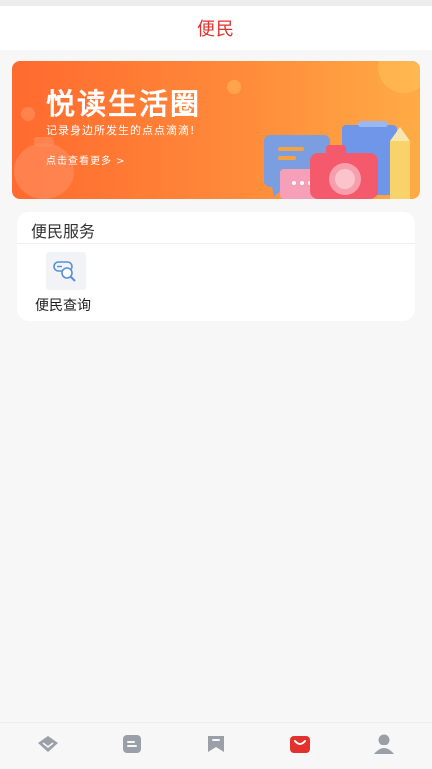 The width and height of the screenshot is (432, 769). What do you see at coordinates (86, 159) in the screenshot?
I see `banner-more-link: 点击查看更多 >` at bounding box center [86, 159].